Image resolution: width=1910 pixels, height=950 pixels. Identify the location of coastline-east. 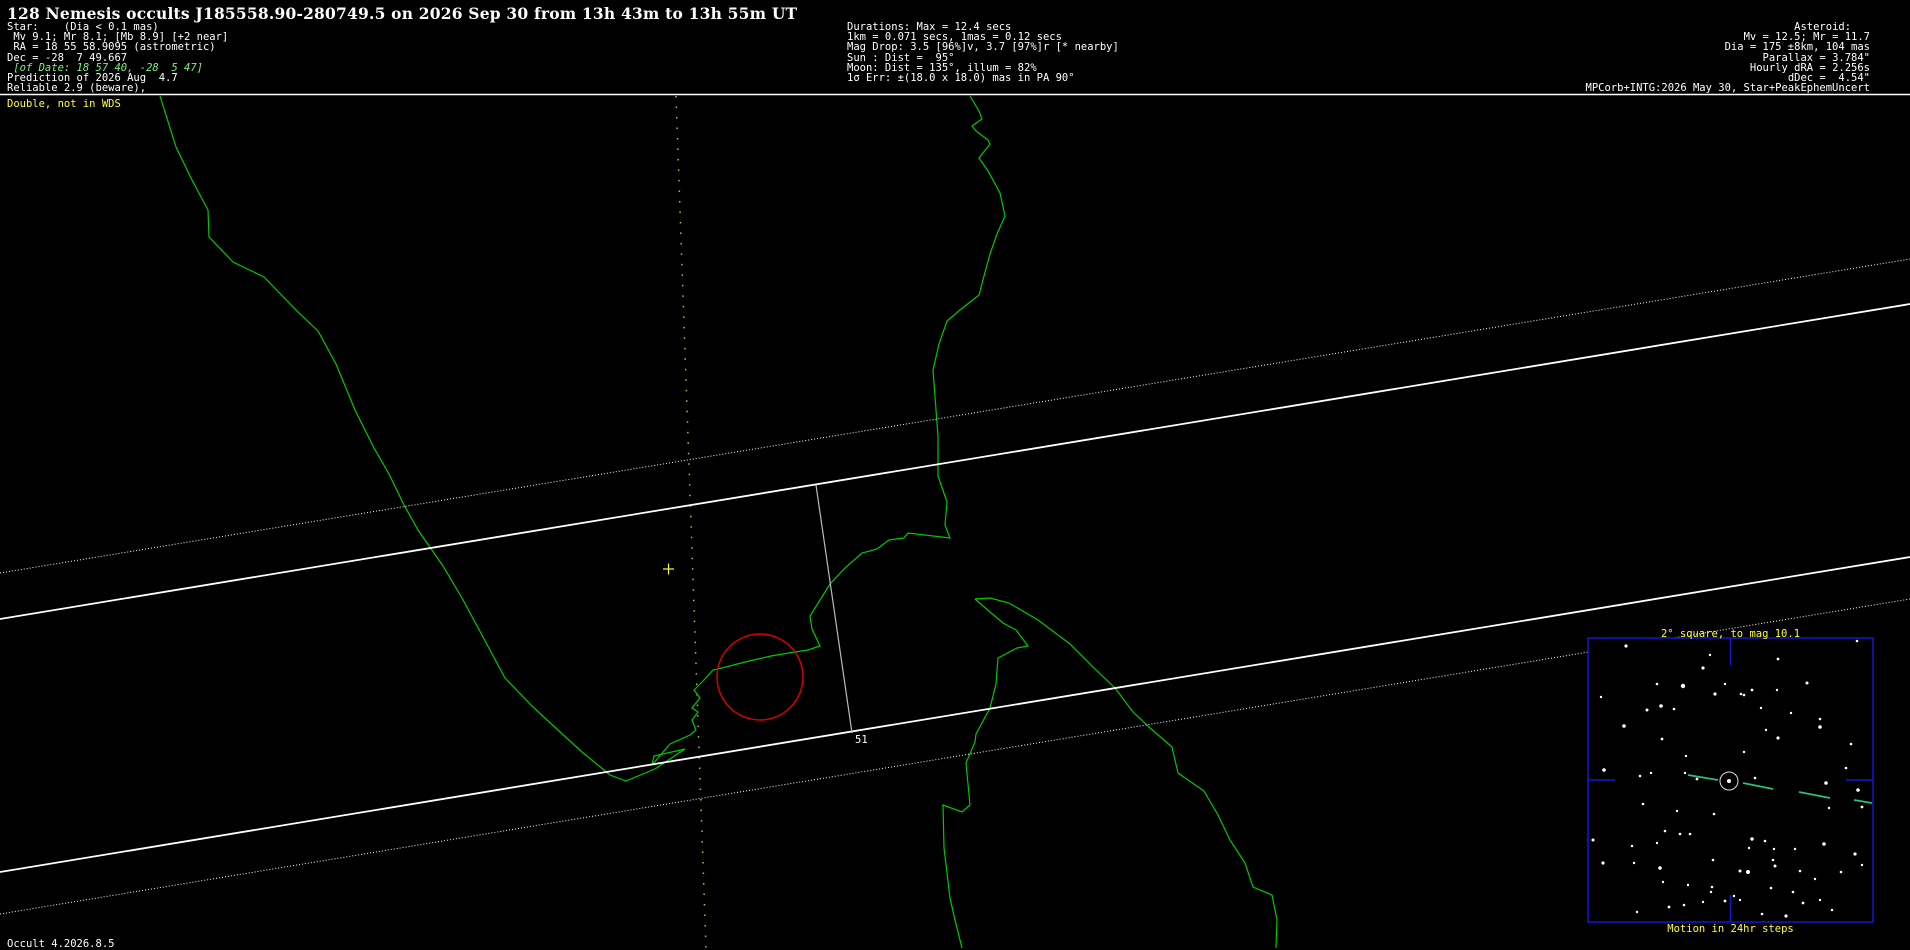
(1126, 772).